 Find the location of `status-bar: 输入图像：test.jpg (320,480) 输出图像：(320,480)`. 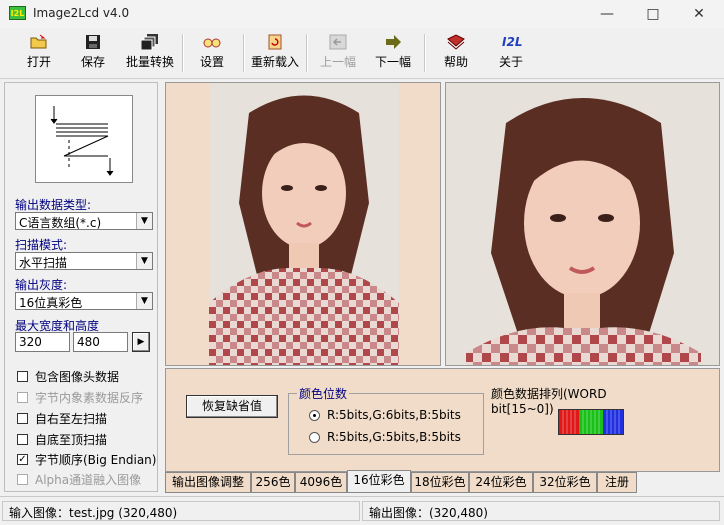

status-bar: 输入图像：test.jpg (320,480) 输出图像：(320,480) is located at coordinates (362, 510).